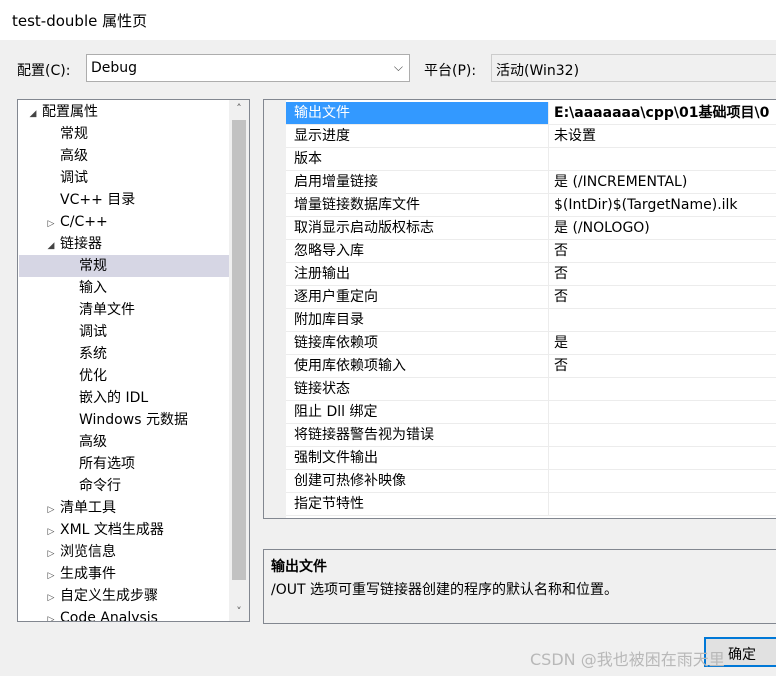 The height and width of the screenshot is (676, 776). What do you see at coordinates (133, 420) in the screenshot?
I see `tree-item-label: Windows 元数据` at bounding box center [133, 420].